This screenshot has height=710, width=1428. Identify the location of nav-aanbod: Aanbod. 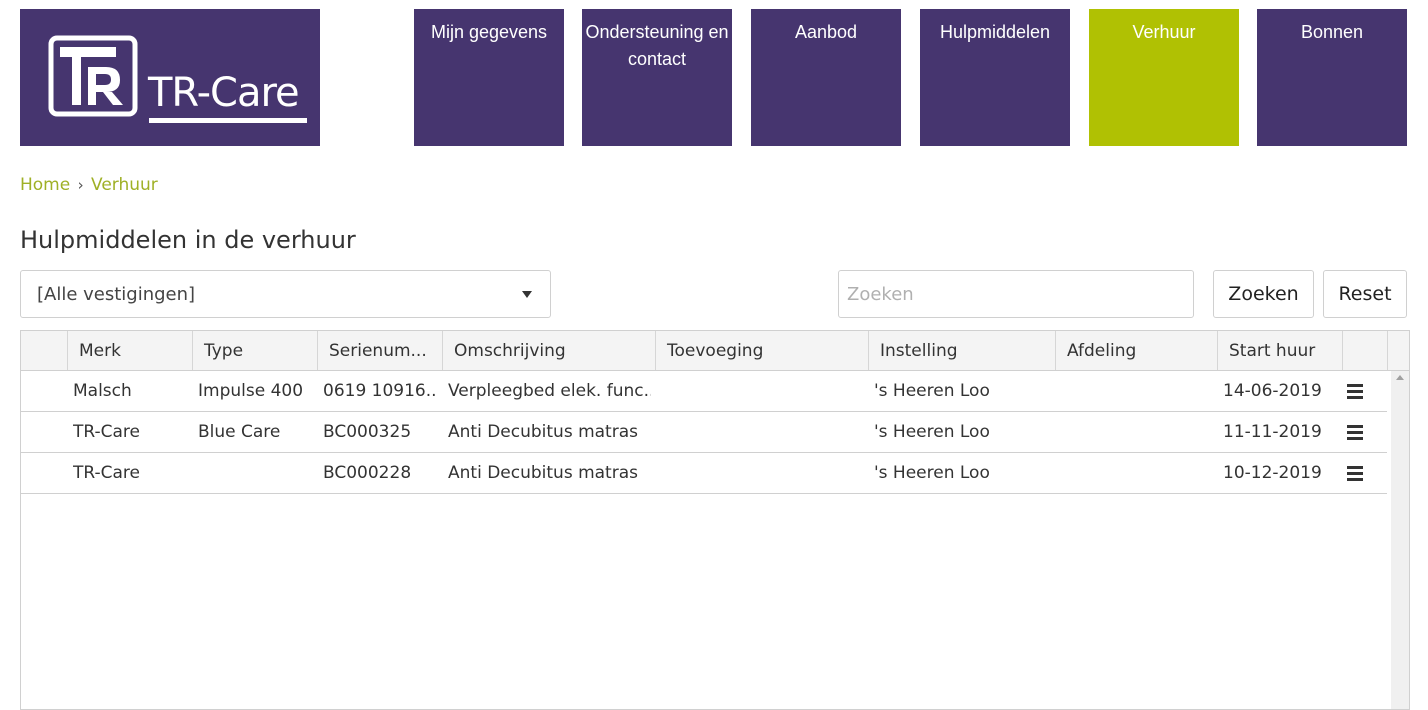
(826, 77).